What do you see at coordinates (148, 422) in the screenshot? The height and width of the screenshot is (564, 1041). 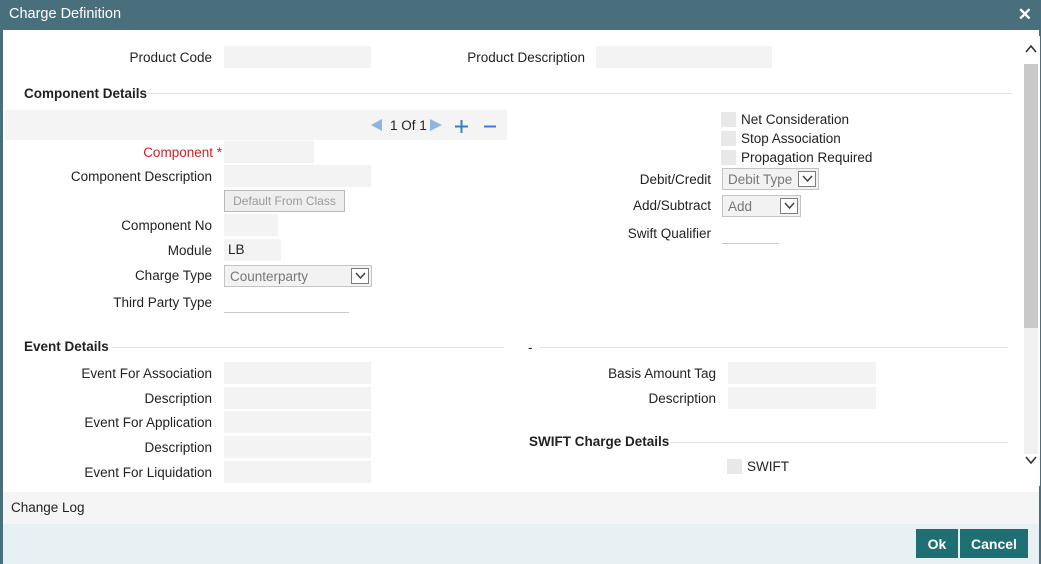 I see `event-for-application-label: Event For Application` at bounding box center [148, 422].